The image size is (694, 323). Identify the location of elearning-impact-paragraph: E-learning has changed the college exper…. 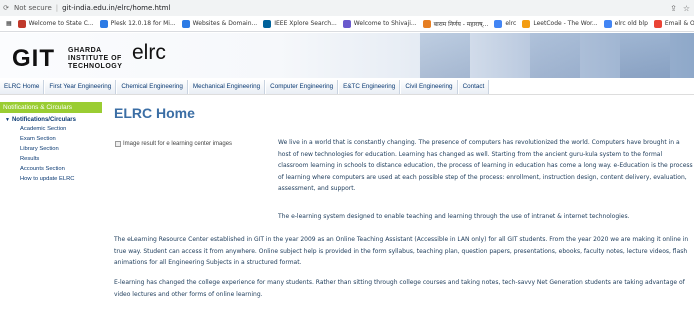
(399, 288).